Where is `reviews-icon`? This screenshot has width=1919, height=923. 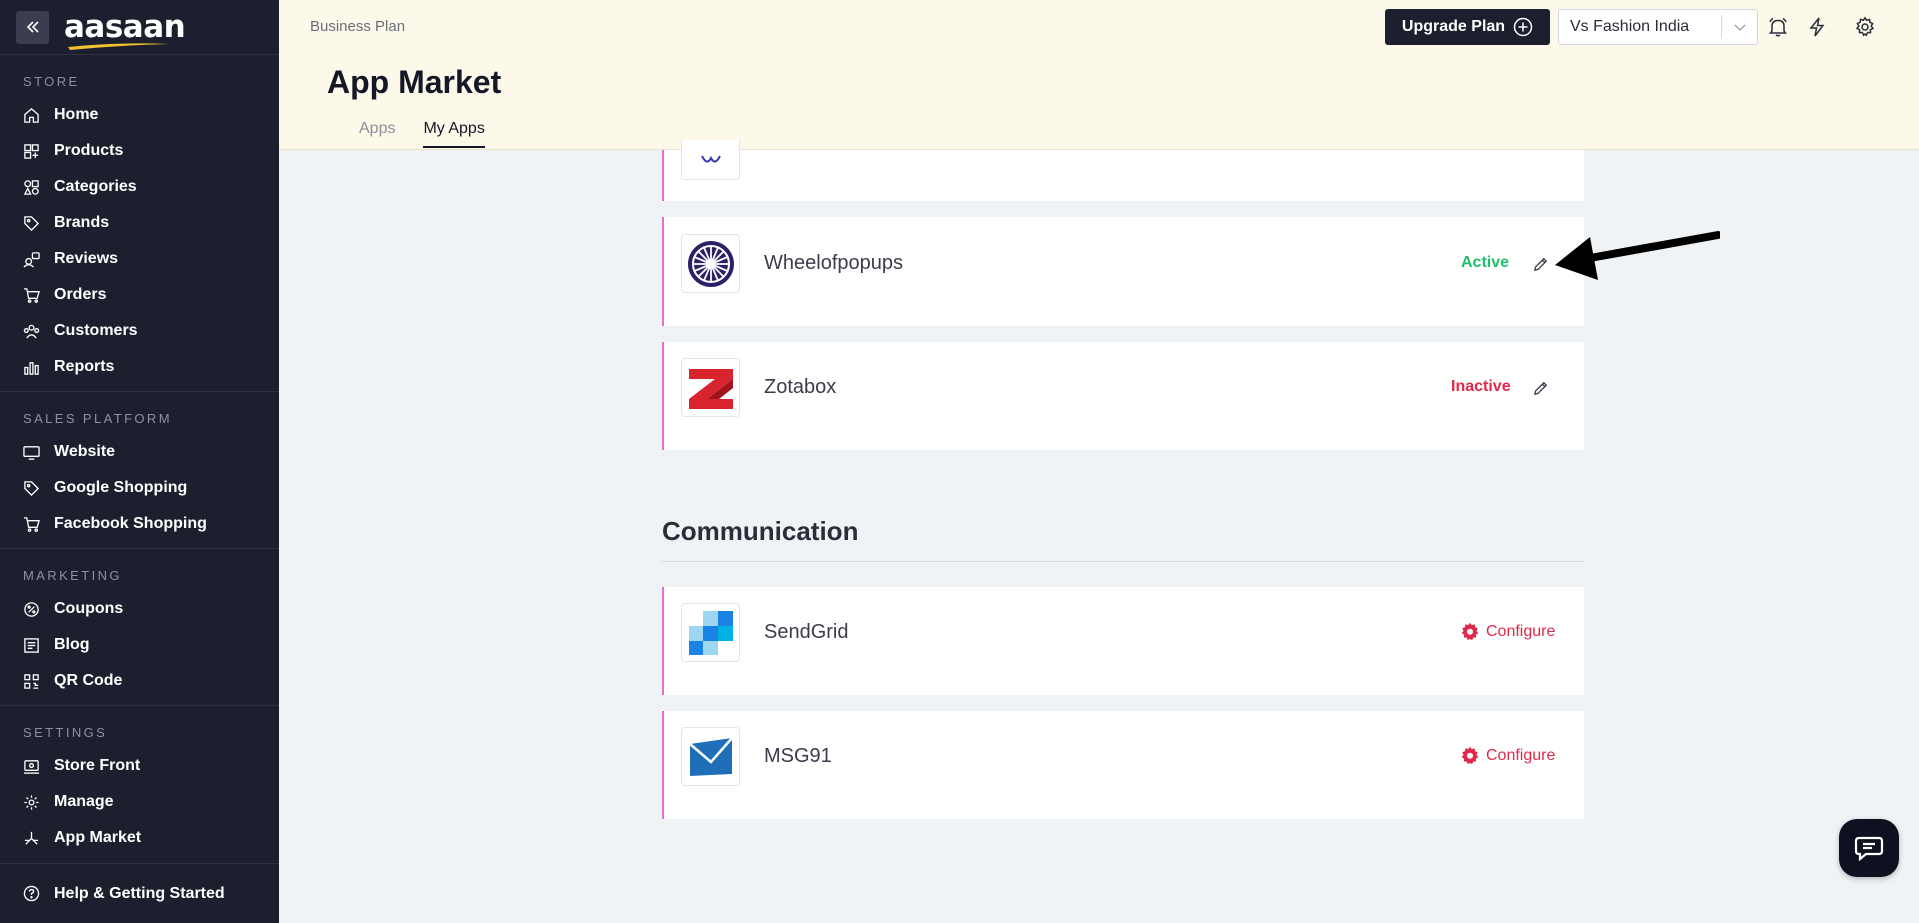 reviews-icon is located at coordinates (31, 259).